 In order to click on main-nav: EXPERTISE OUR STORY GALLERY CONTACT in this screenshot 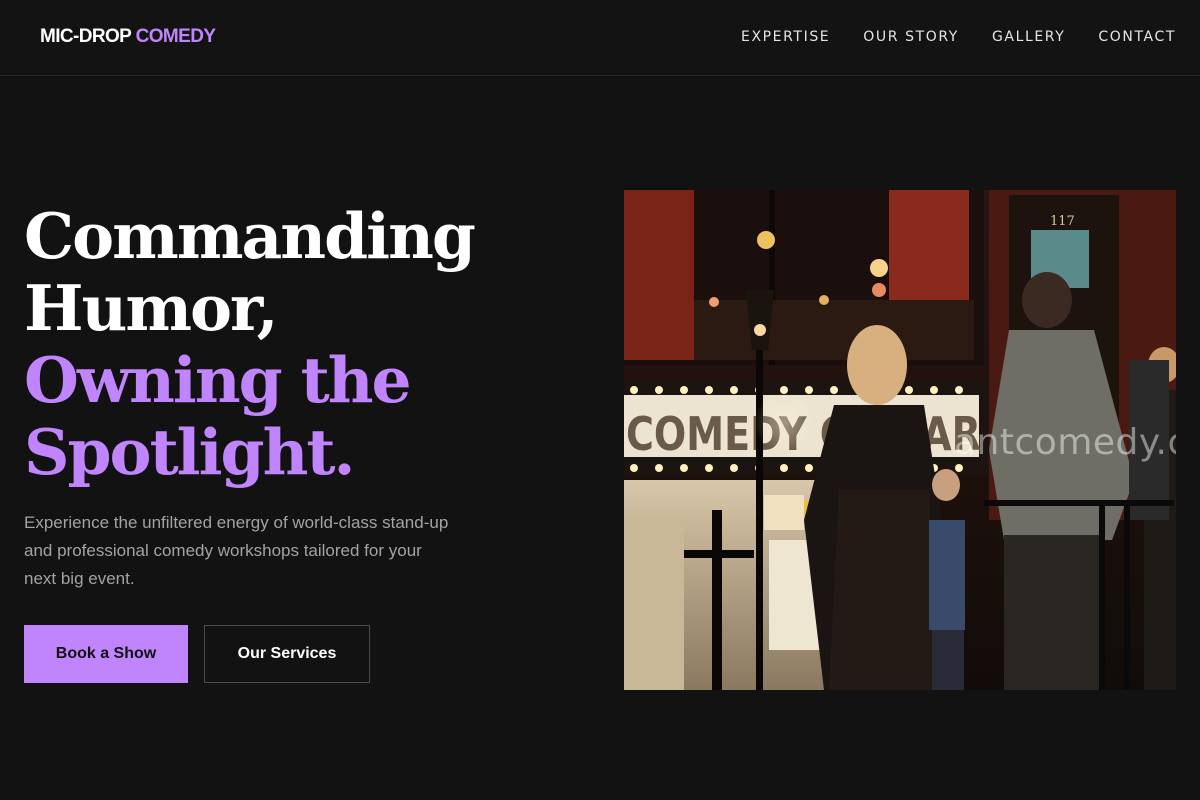, I will do `click(942, 37)`.